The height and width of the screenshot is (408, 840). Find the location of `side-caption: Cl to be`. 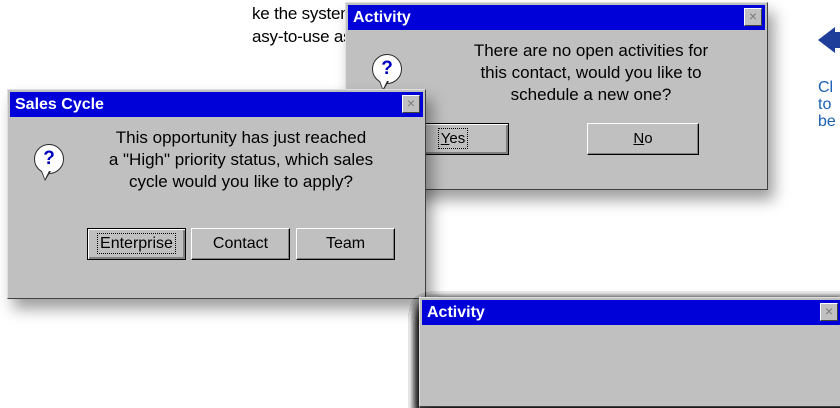

side-caption: Cl to be is located at coordinates (827, 104).